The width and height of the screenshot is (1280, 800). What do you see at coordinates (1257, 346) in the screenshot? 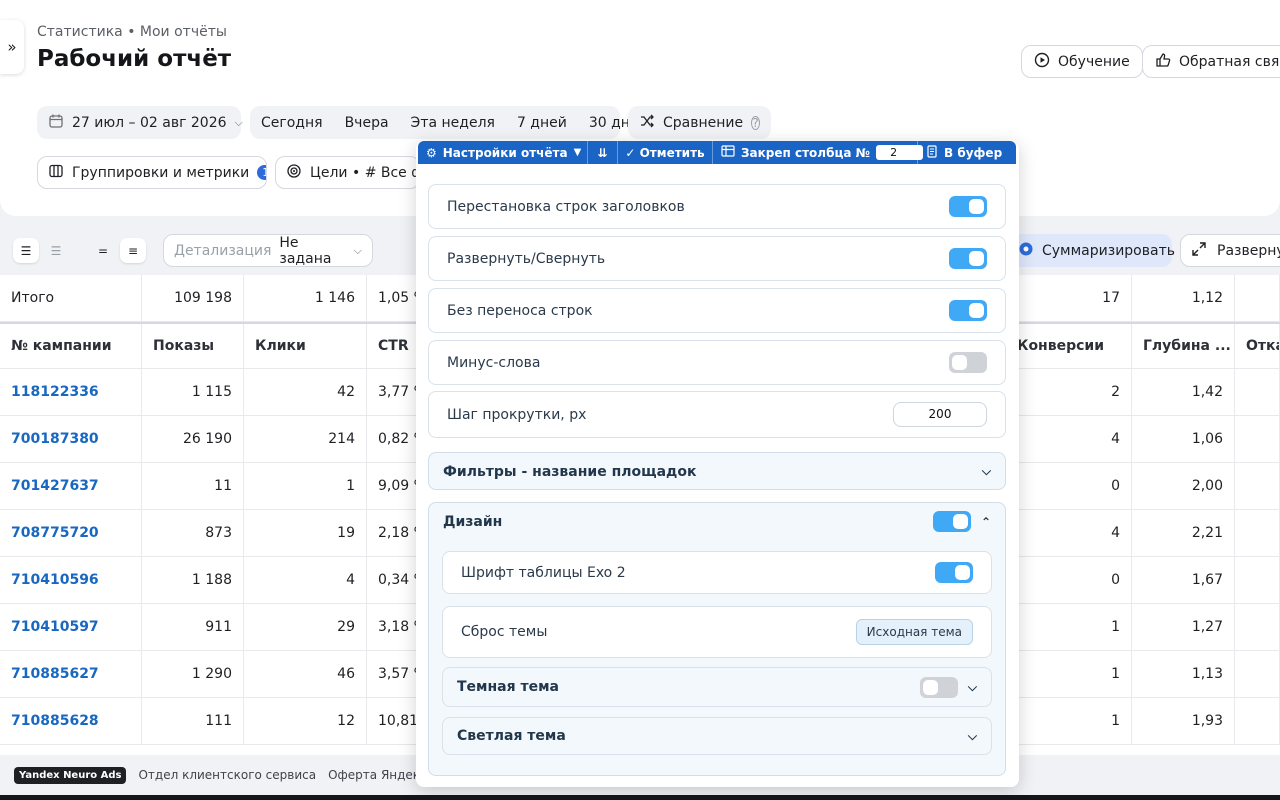
I see `col-bounce: Отка` at bounding box center [1257, 346].